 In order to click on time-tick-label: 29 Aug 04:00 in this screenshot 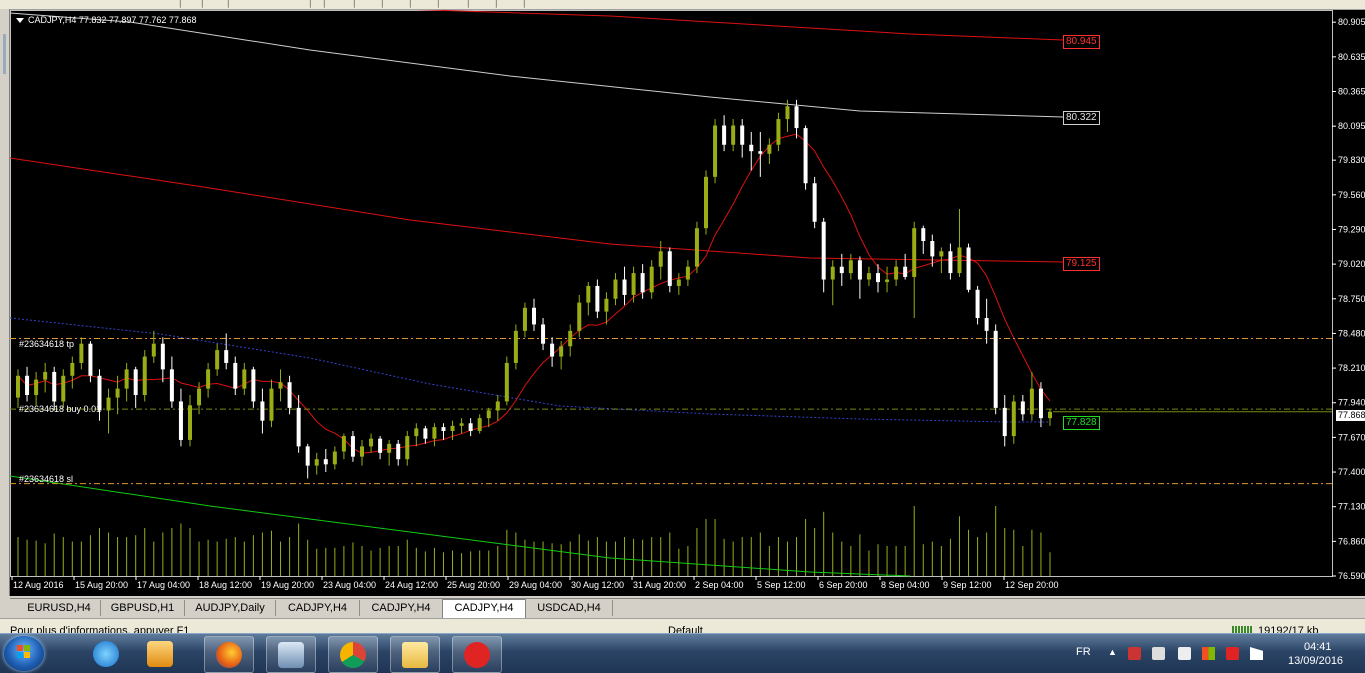, I will do `click(535, 585)`.